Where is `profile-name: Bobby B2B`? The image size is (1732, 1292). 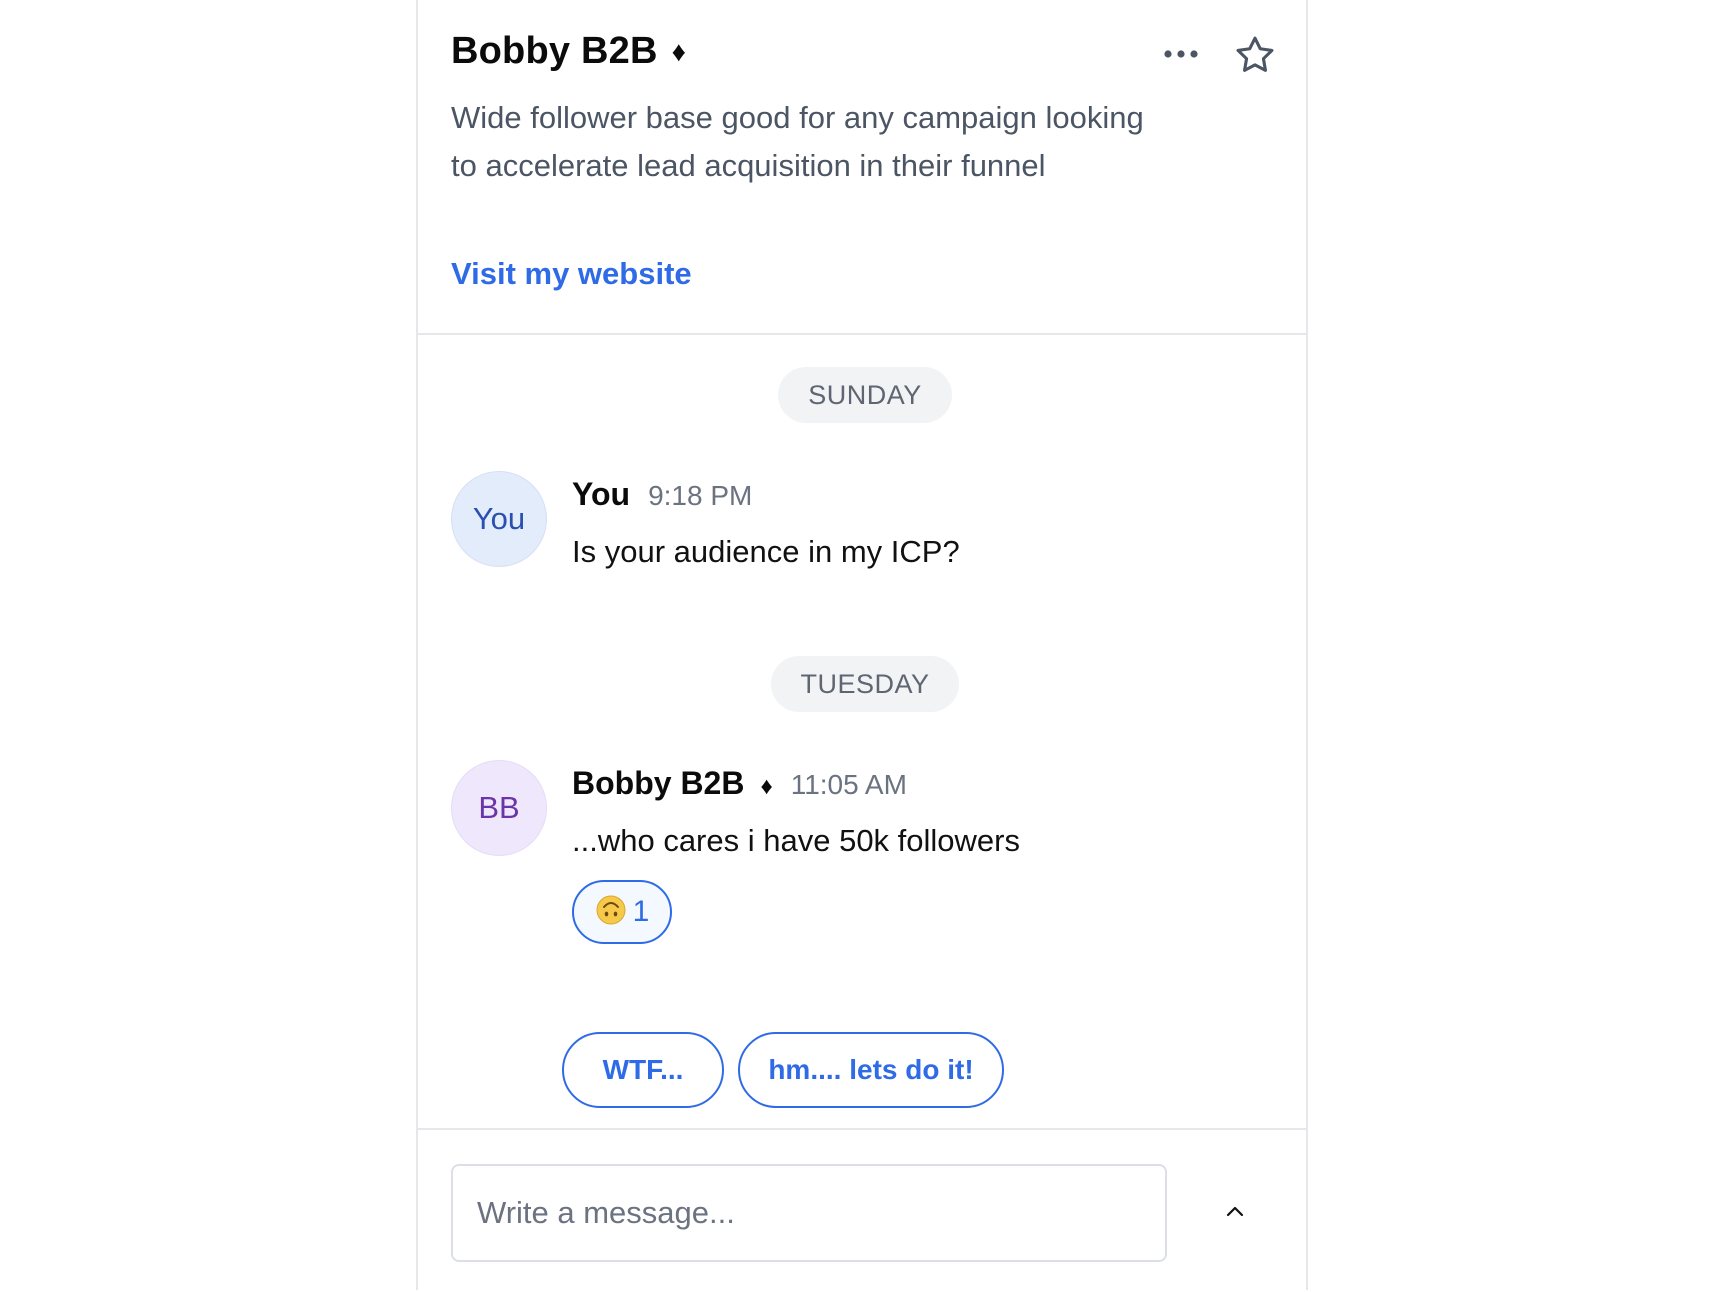
profile-name: Bobby B2B is located at coordinates (554, 51).